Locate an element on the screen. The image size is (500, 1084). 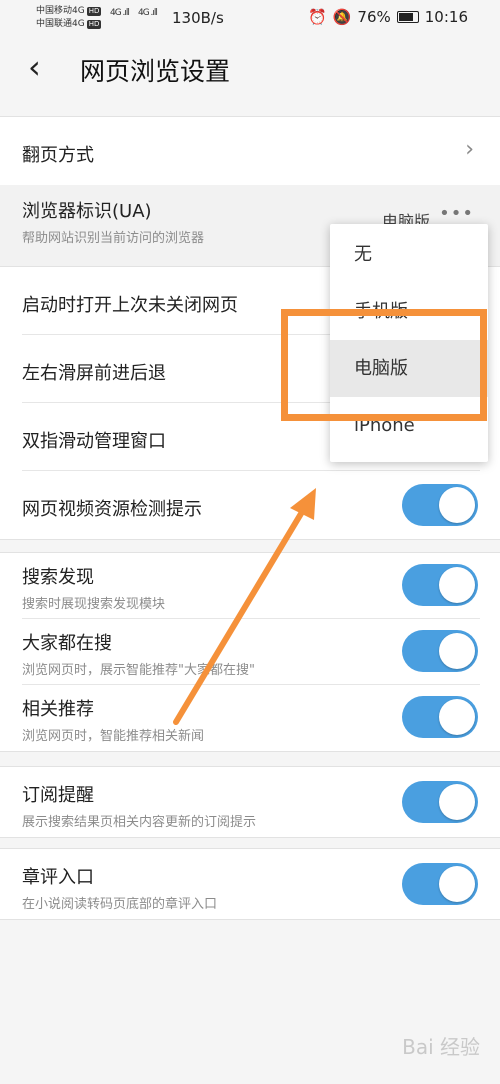
annotation-arrow is located at coordinates (244, 606).